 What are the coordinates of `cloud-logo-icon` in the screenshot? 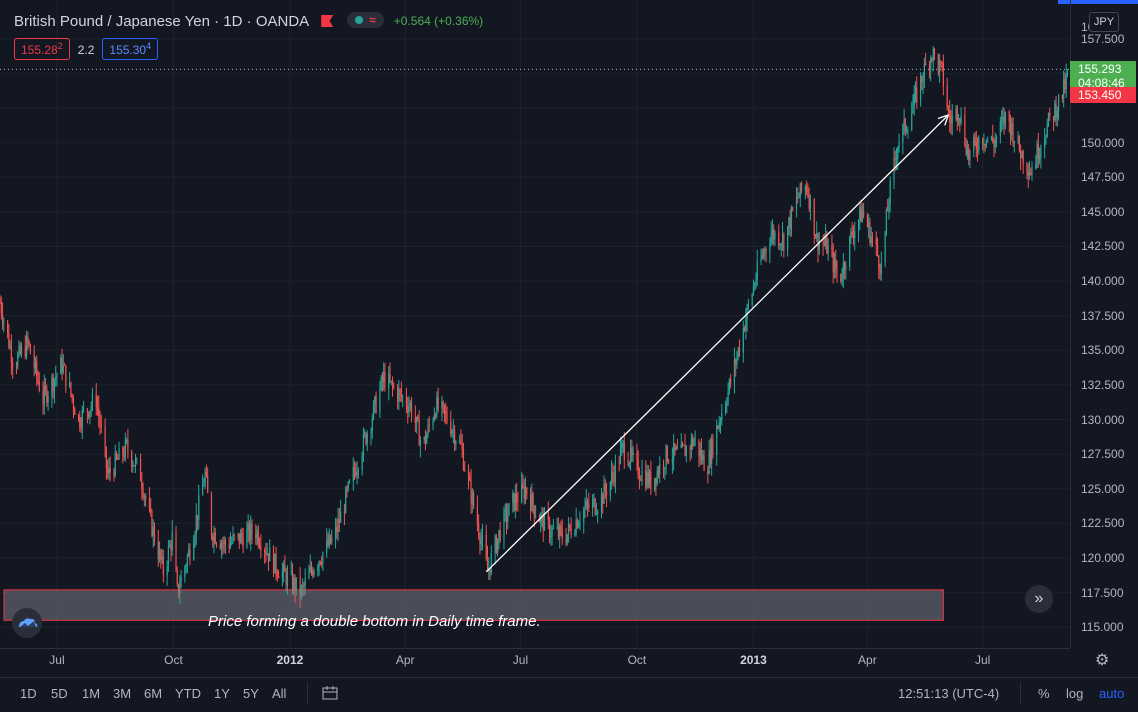 It's located at (28, 622).